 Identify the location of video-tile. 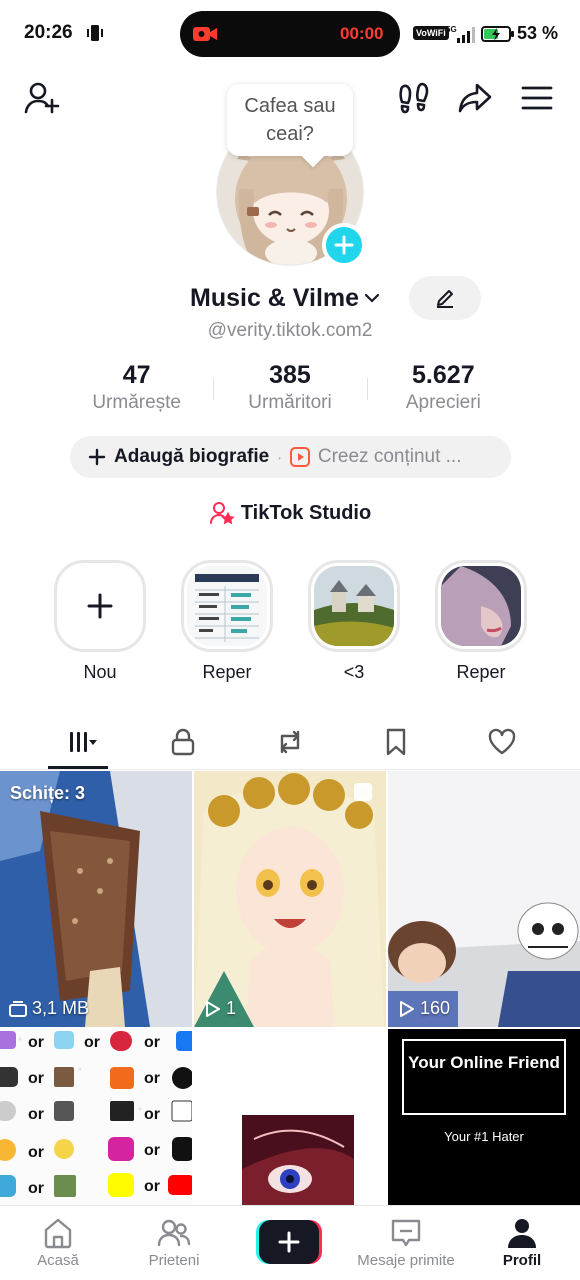
(290, 1117).